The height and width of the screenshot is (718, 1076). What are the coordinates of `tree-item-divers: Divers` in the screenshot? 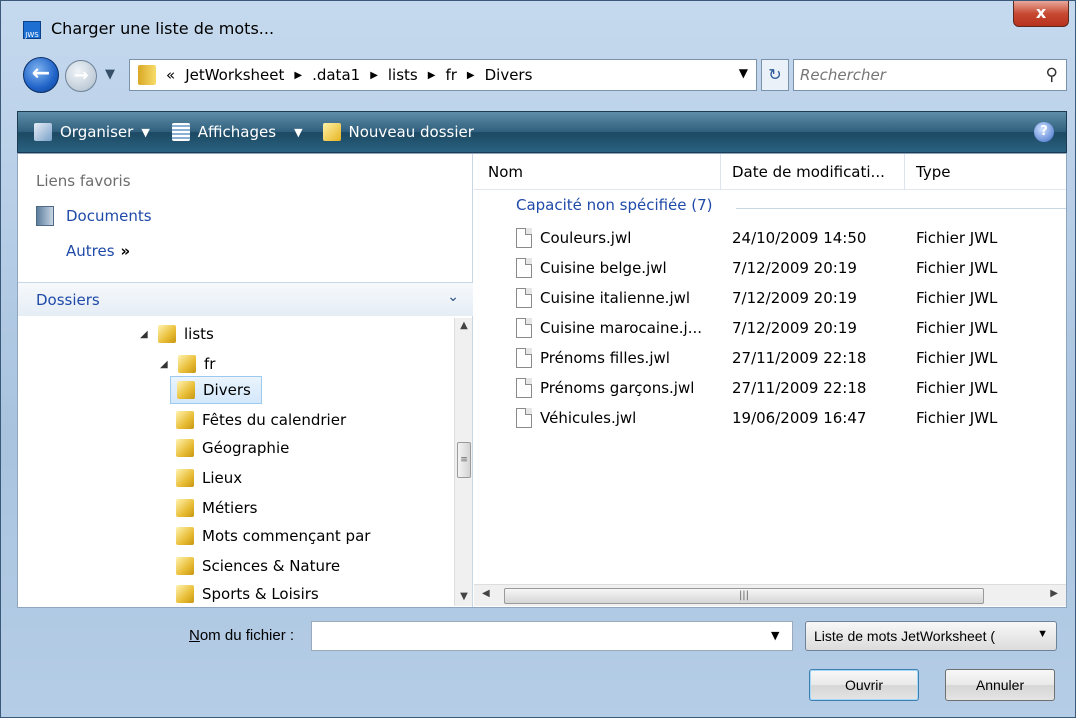 It's located at (216, 390).